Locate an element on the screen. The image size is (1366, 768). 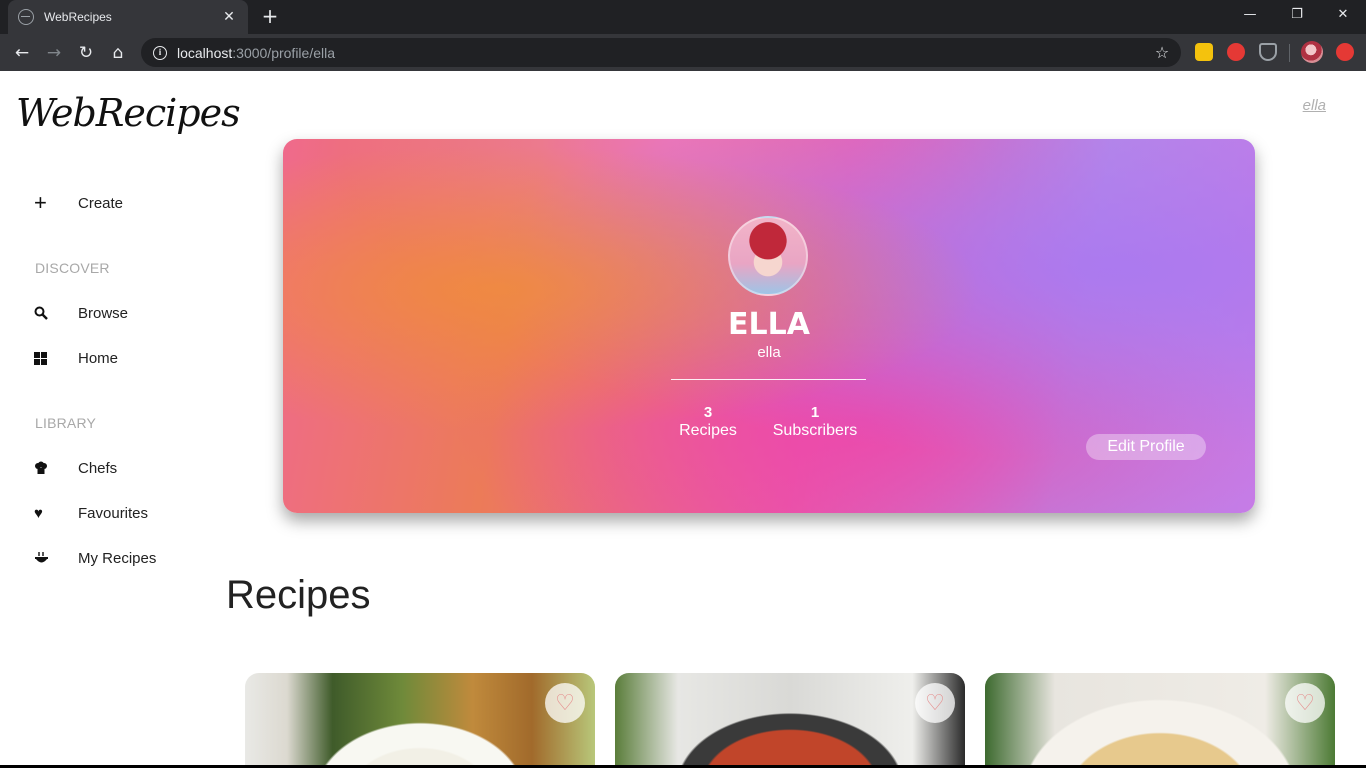
sidebar-item-favourites: ♥ Favourites is located at coordinates (91, 513).